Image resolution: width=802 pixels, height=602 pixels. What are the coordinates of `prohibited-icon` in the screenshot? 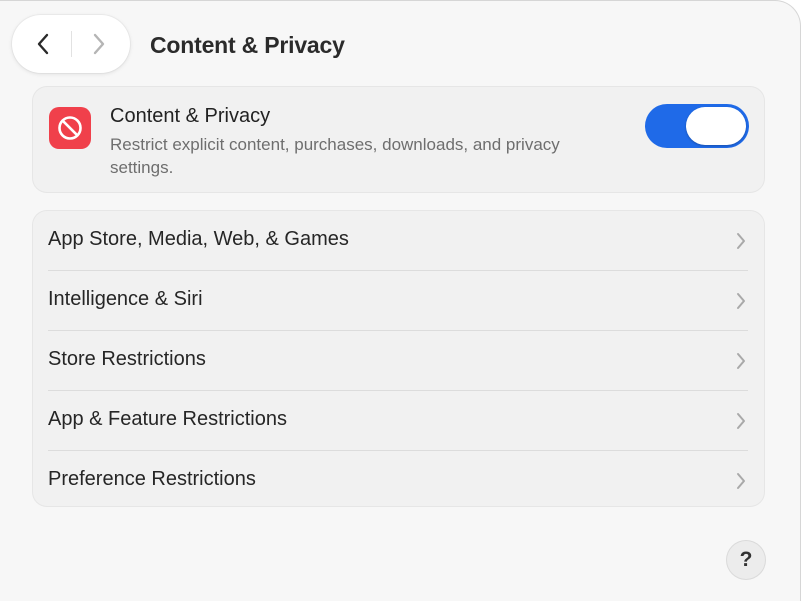 It's located at (70, 128).